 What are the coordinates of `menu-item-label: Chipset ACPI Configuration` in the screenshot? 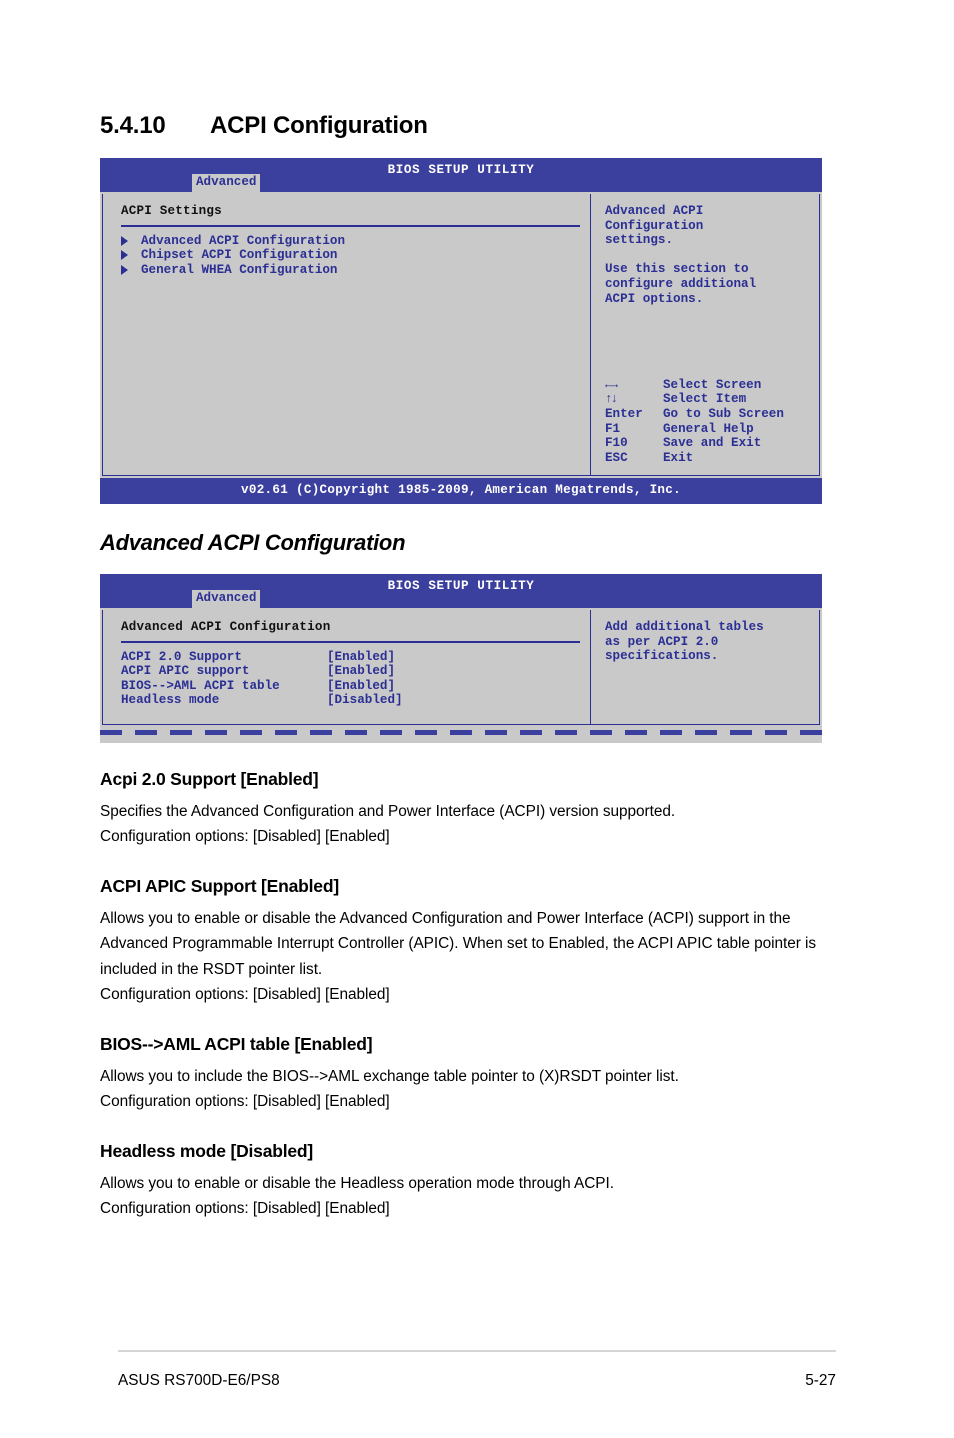 It's located at (239, 255).